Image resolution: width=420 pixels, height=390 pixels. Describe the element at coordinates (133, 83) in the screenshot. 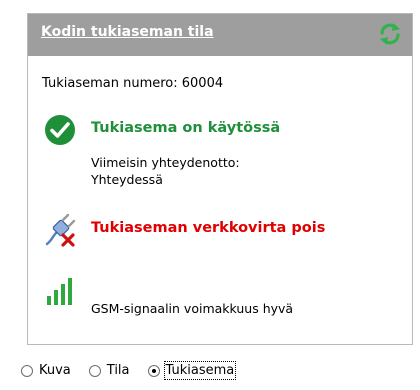

I see `station-number: Tukiaseman numero: 60004` at that location.